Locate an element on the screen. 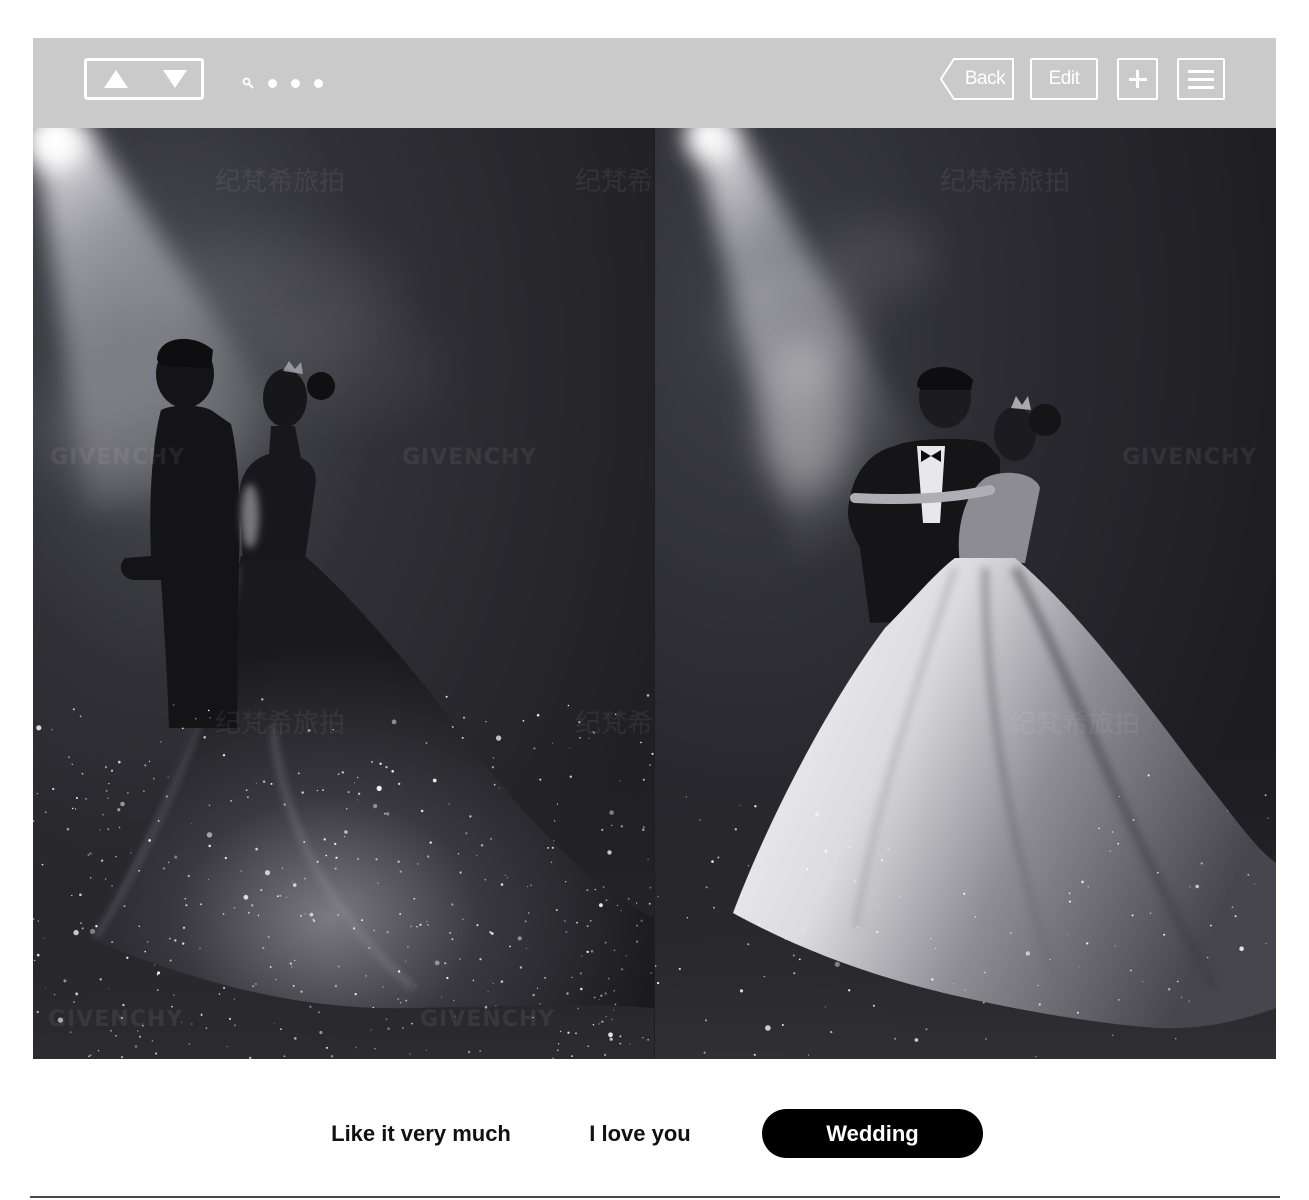 Image resolution: width=1309 pixels, height=1200 pixels. tab-i-love-you: I love you is located at coordinates (640, 1133).